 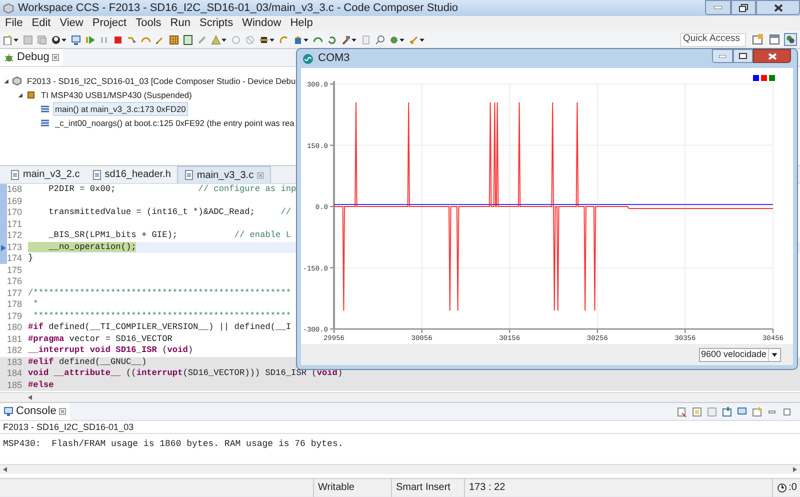 What do you see at coordinates (45, 174) in the screenshot?
I see `editor-tab: main_v3_2.c` at bounding box center [45, 174].